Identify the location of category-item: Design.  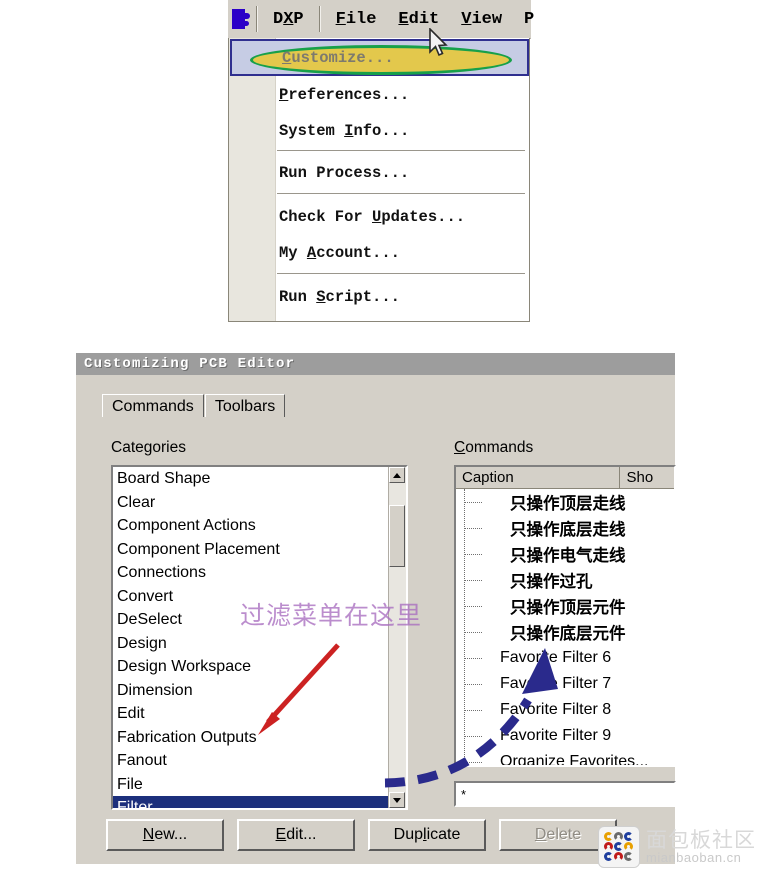
(251, 644).